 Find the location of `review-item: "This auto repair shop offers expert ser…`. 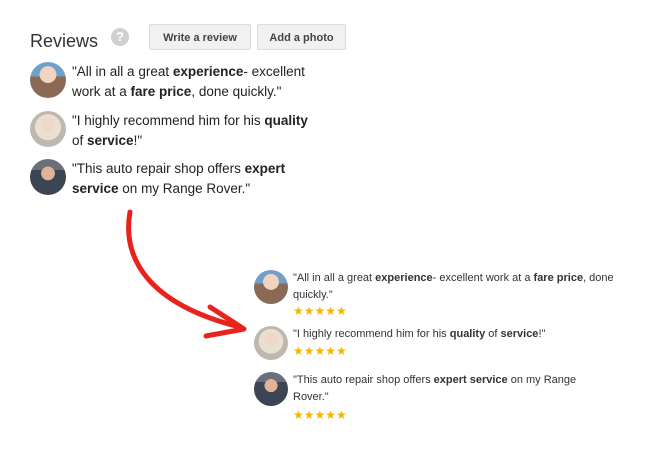

review-item: "This auto repair shop offers expert ser… is located at coordinates (200, 180).